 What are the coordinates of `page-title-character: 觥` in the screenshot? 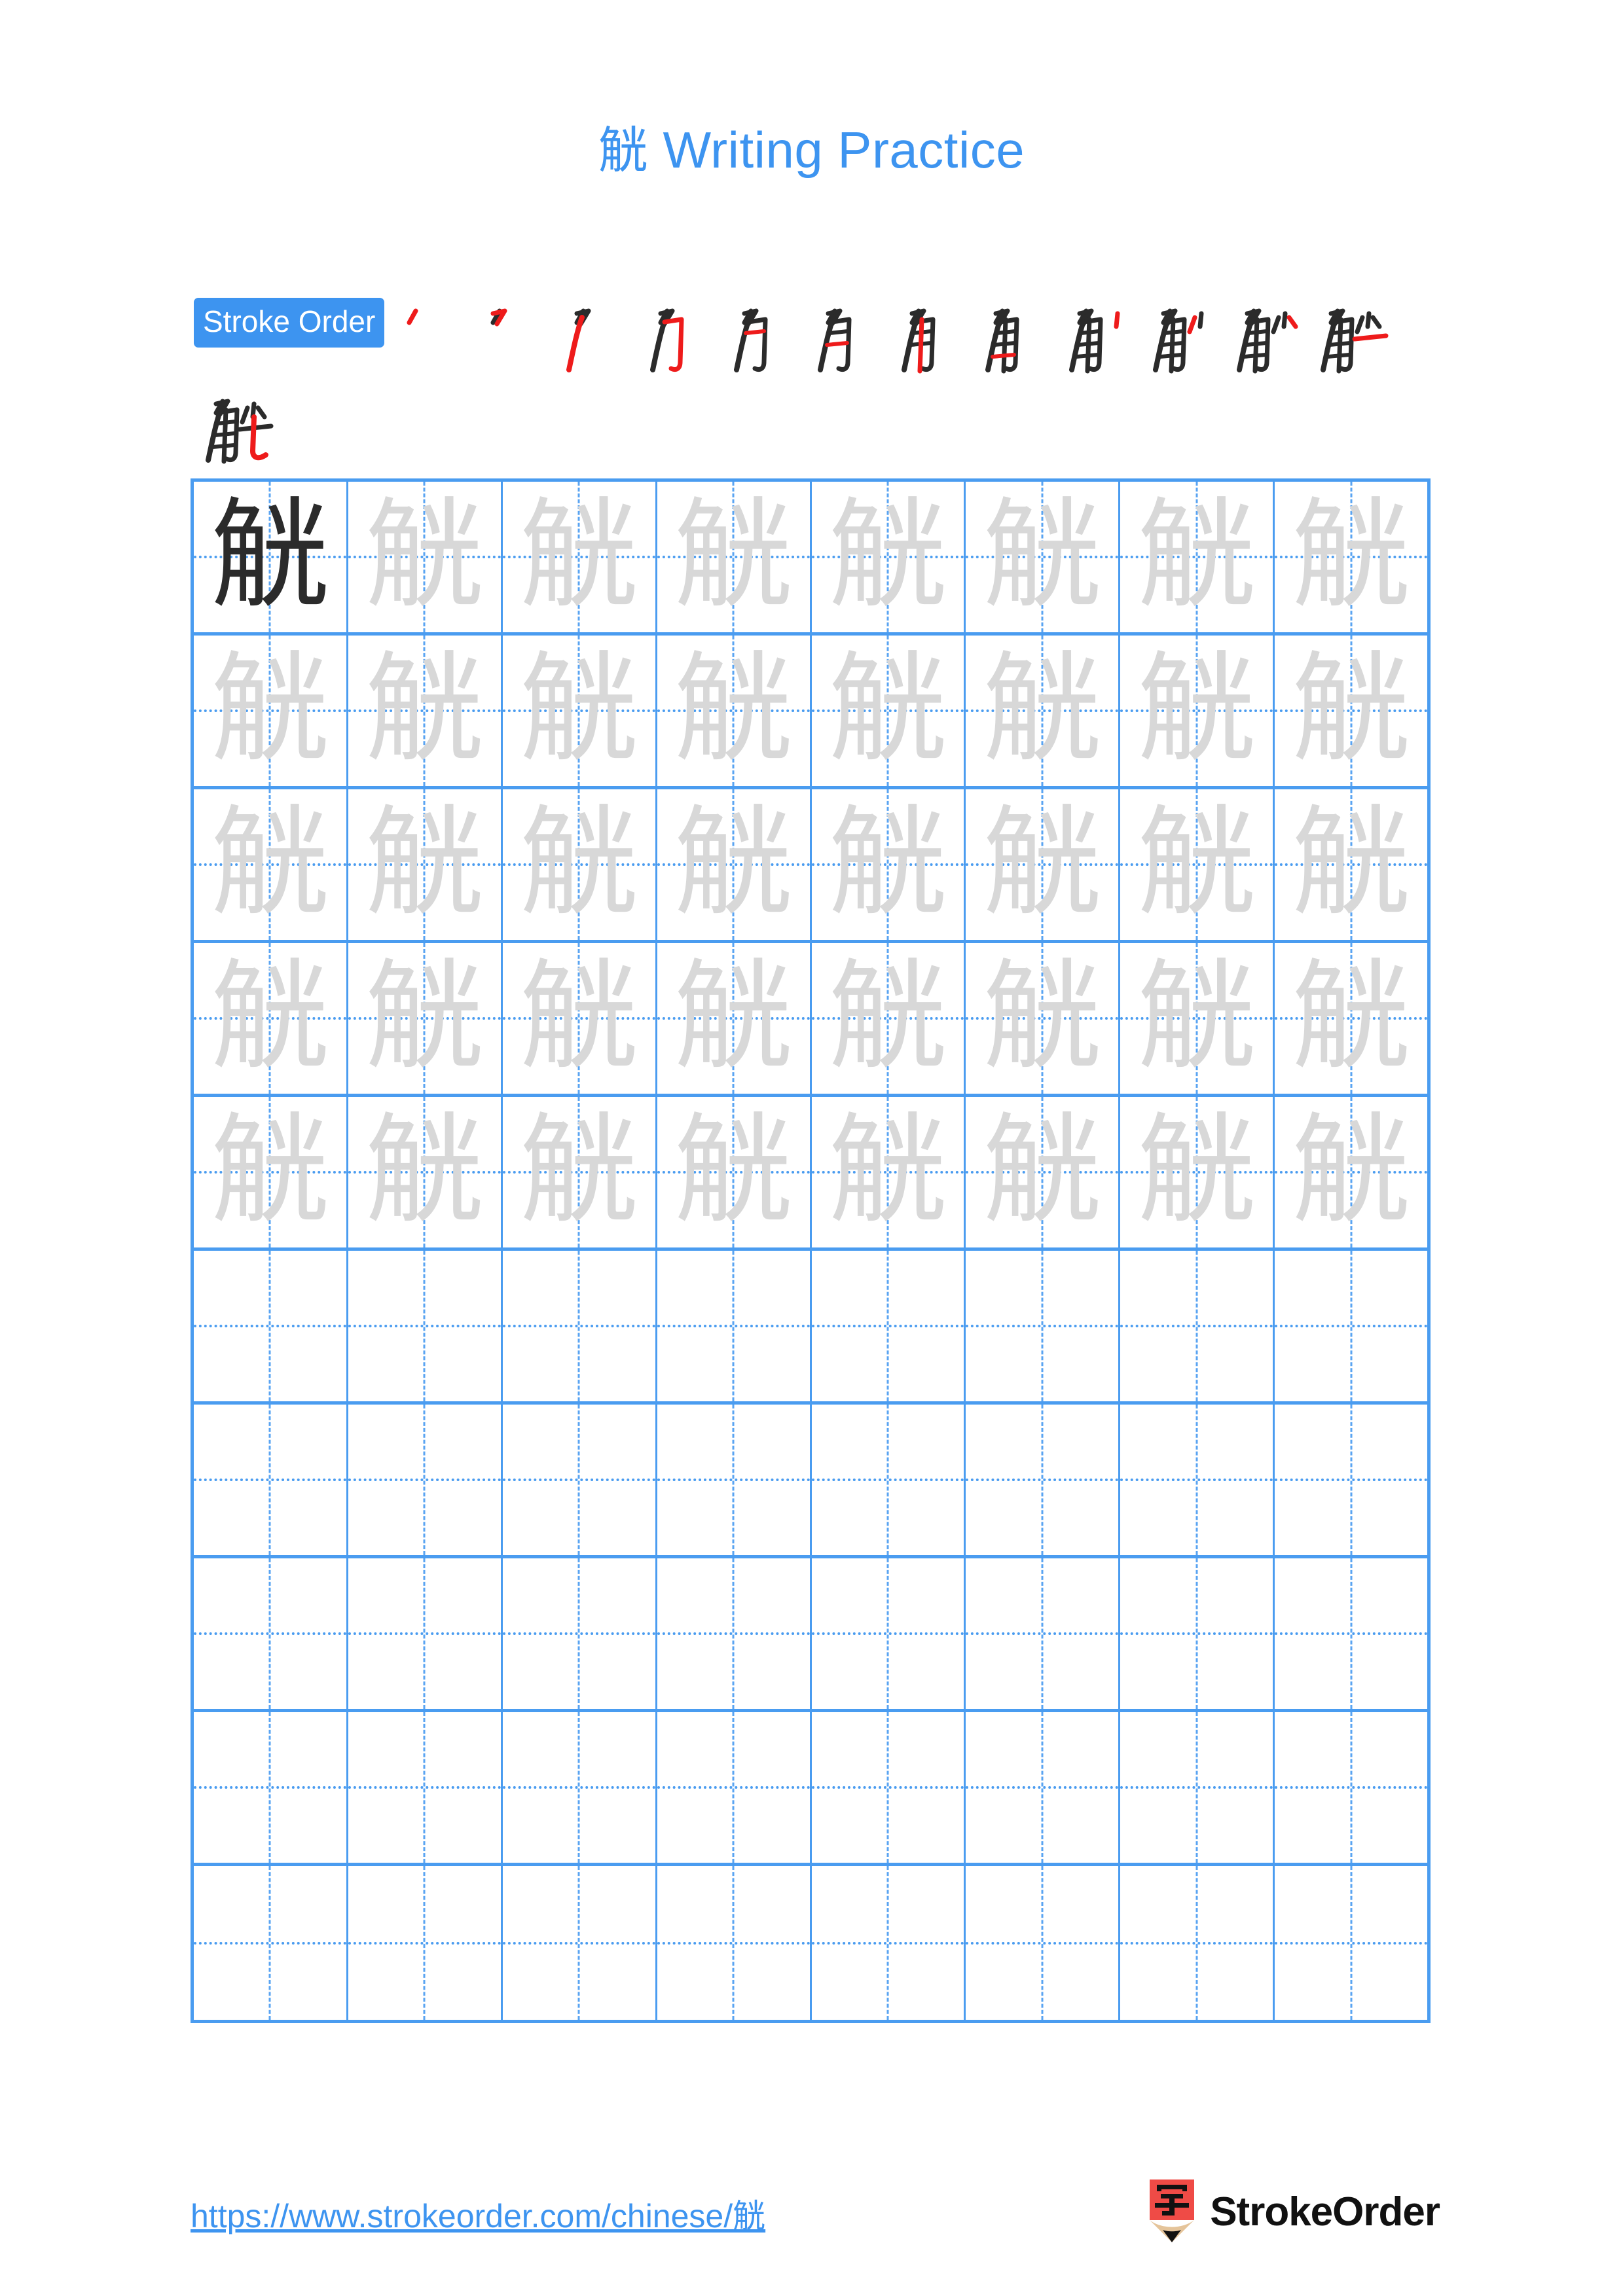 It's located at (623, 150).